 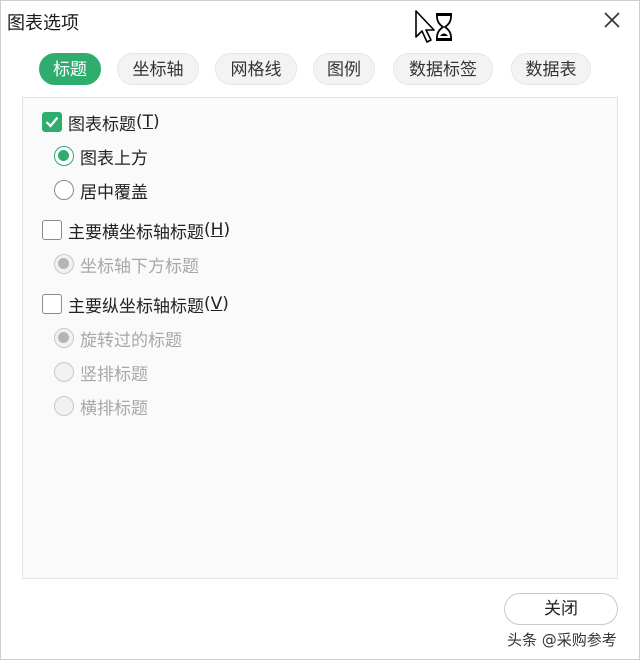 I want to click on h-axis-title-checkbox-row: 主要横坐标轴标题(H), so click(x=136, y=230).